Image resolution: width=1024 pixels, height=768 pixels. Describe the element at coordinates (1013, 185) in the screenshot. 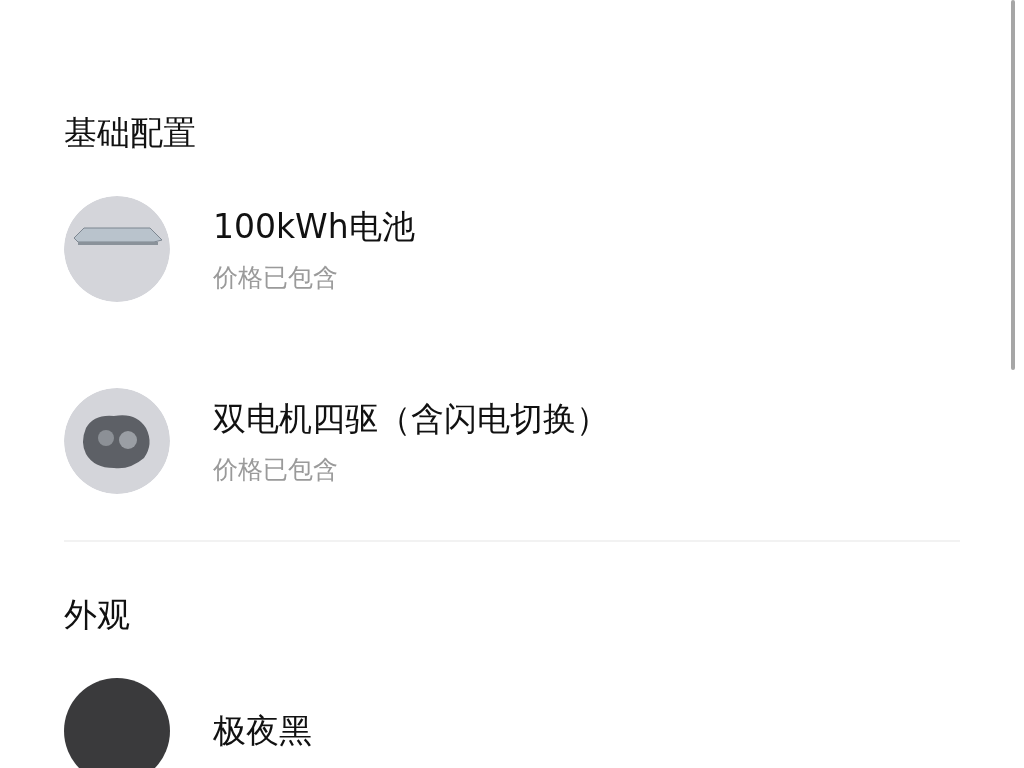

I see `scrollbar` at that location.